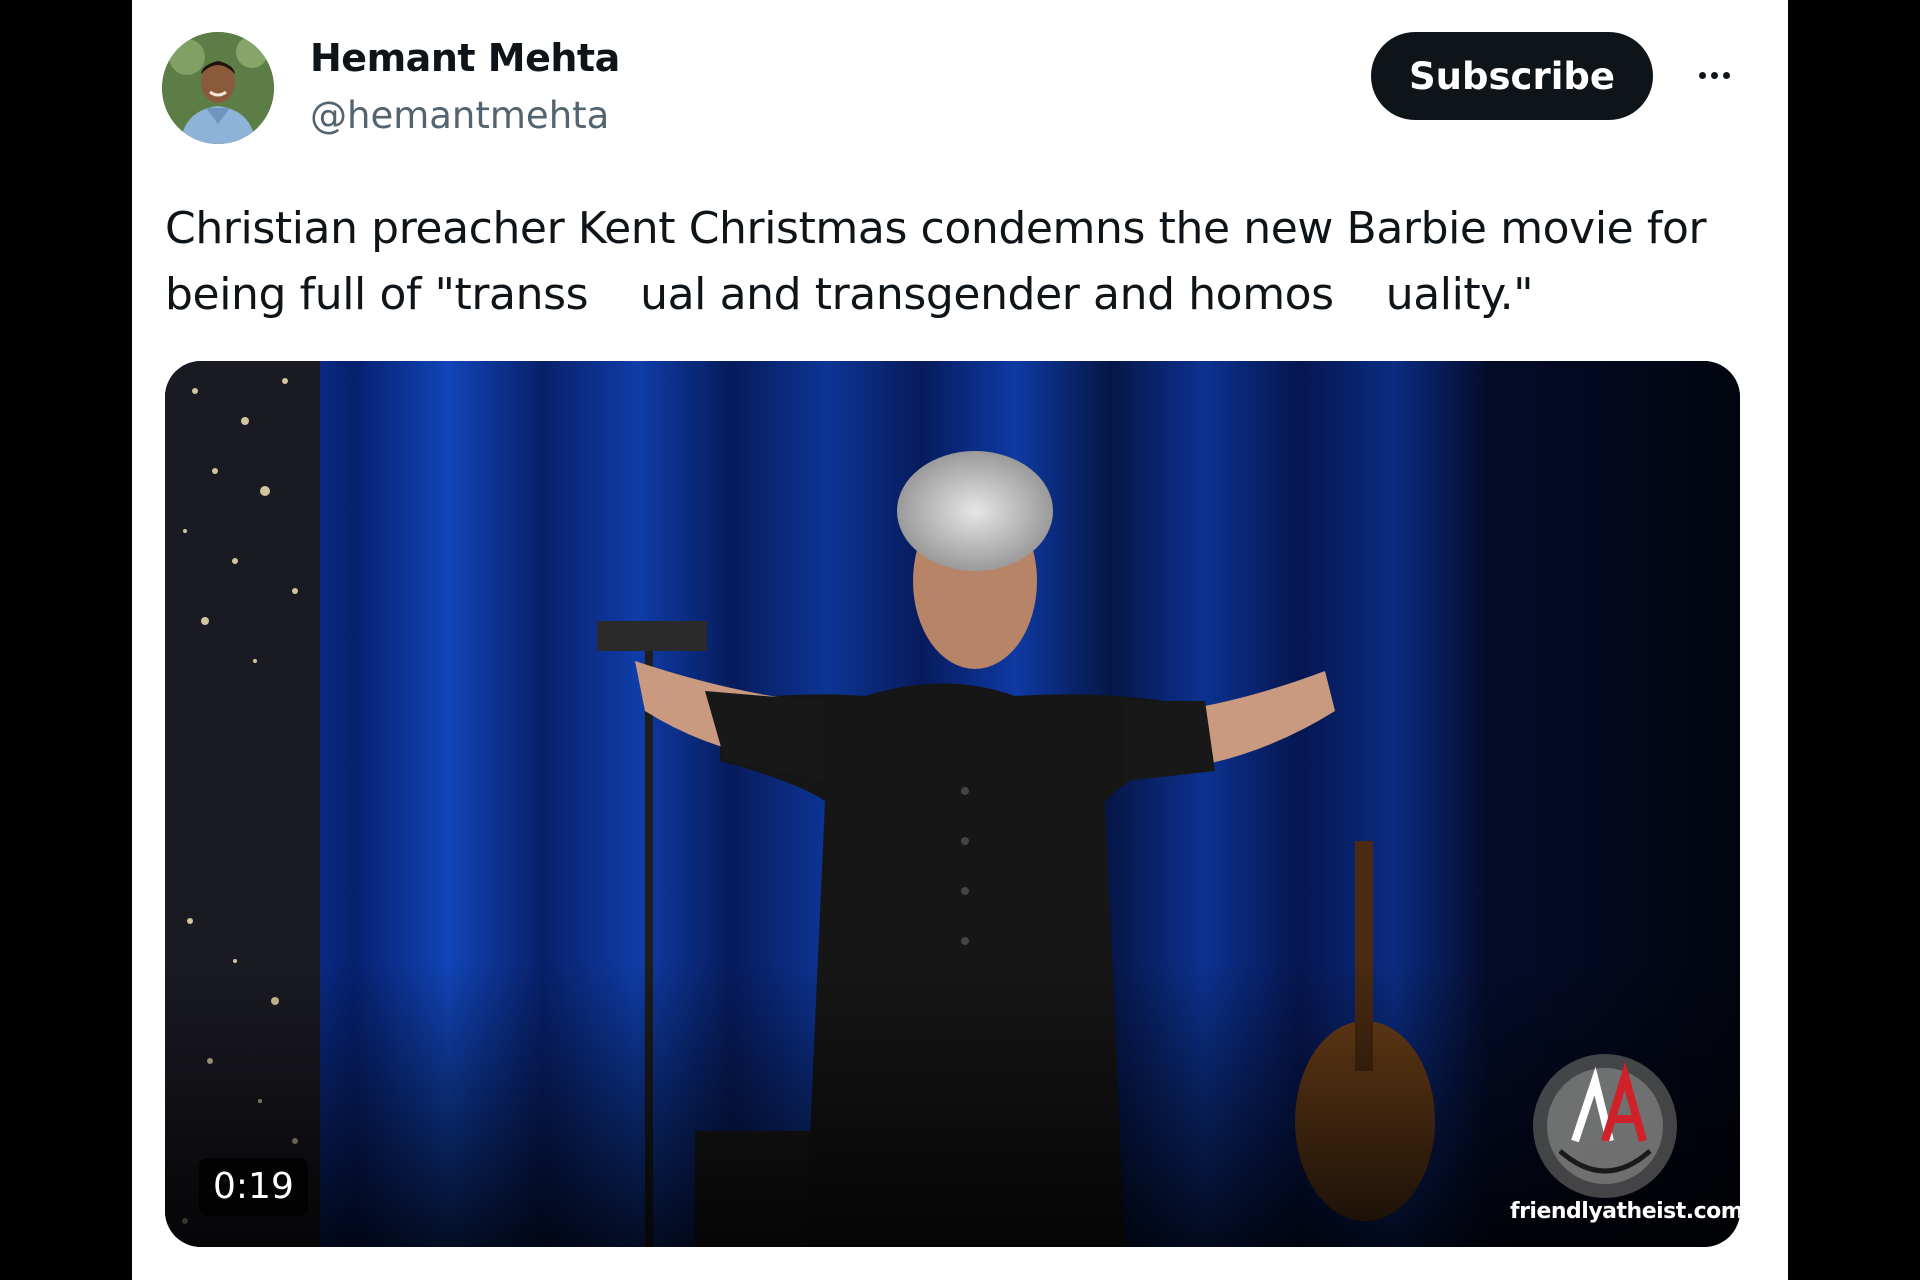 This screenshot has height=1280, width=1920. What do you see at coordinates (465, 58) in the screenshot?
I see `author-display-name: Hemant Mehta` at bounding box center [465, 58].